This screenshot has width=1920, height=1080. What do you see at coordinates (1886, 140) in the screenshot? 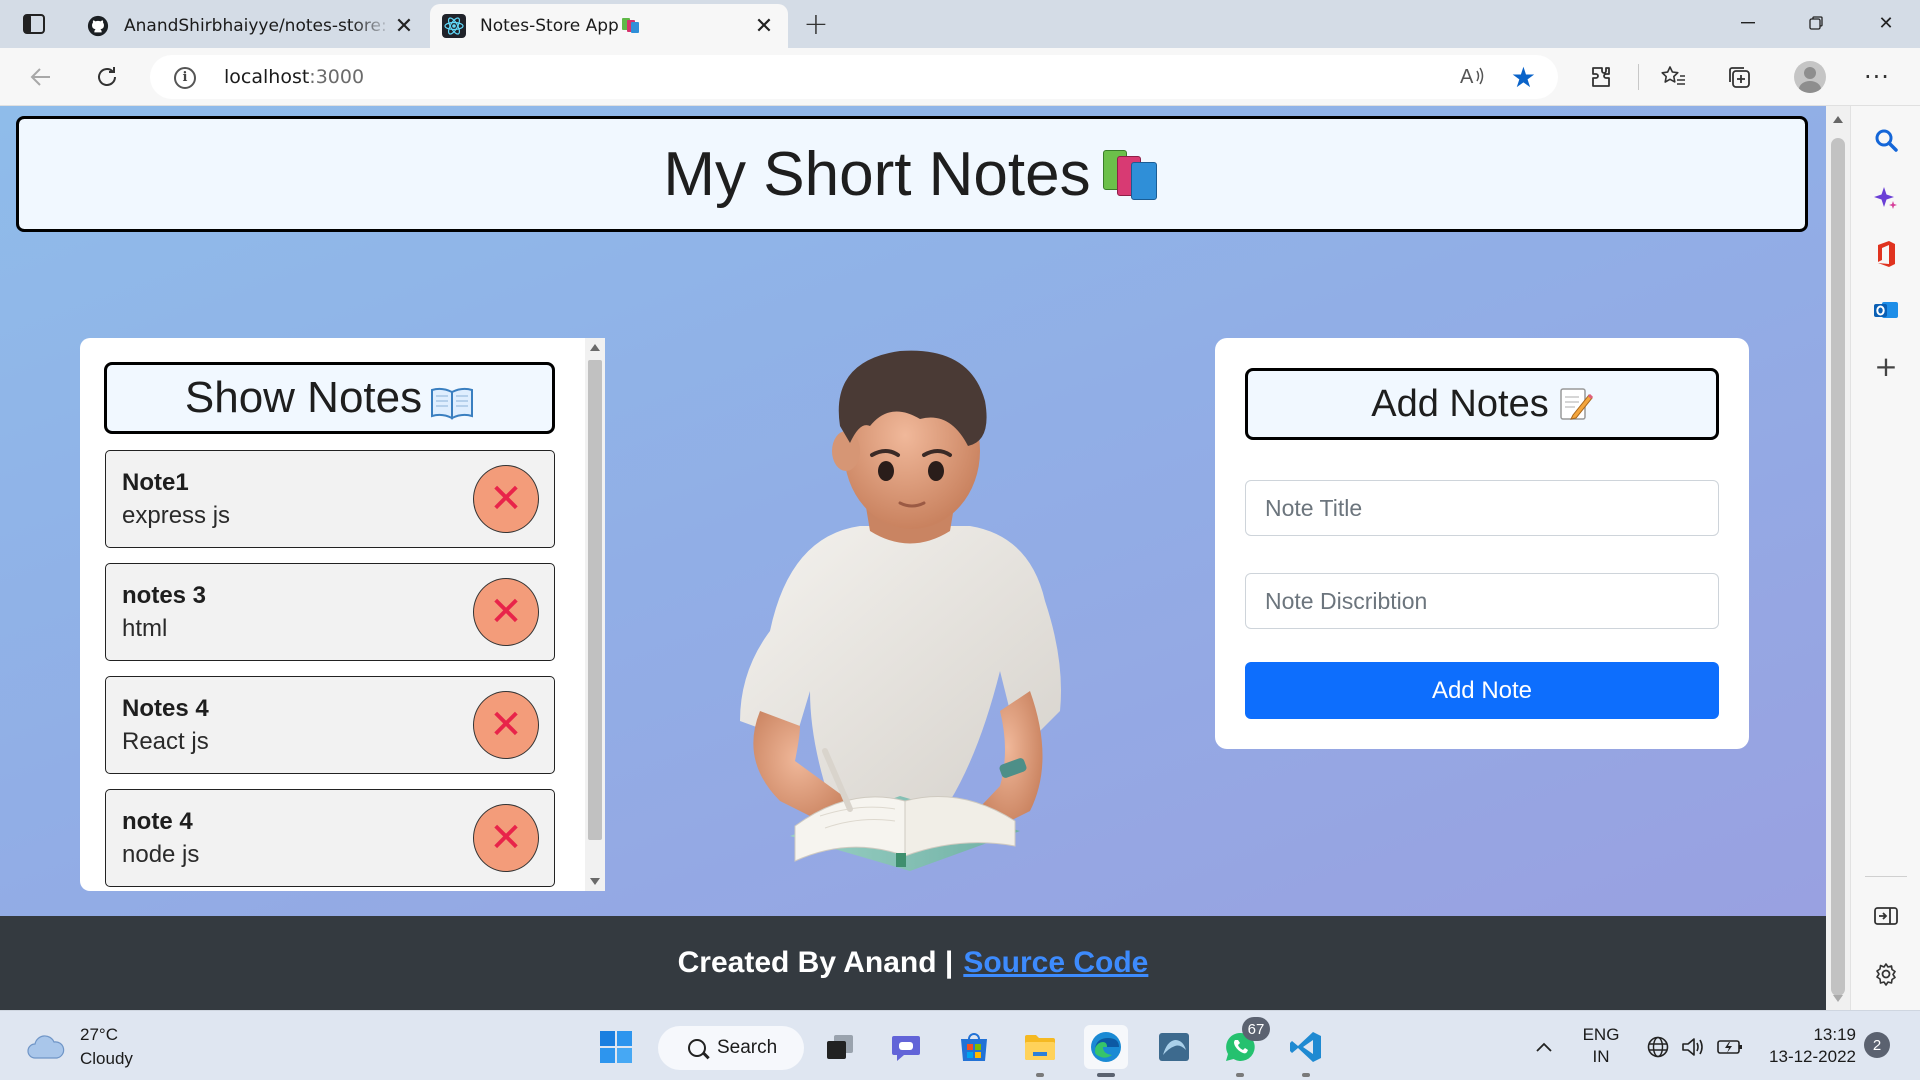
I see `search-icon` at bounding box center [1886, 140].